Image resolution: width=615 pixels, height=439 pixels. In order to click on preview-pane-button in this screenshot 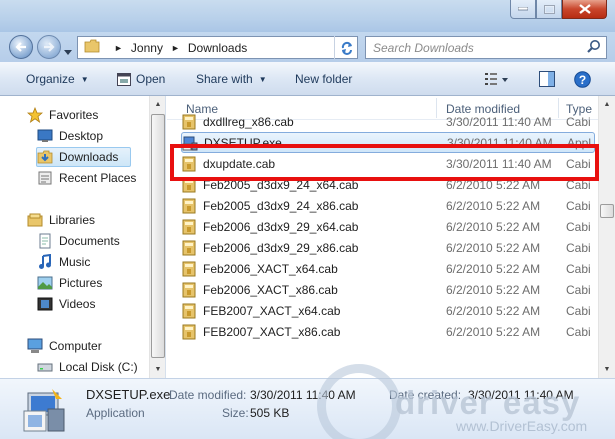, I will do `click(547, 80)`.